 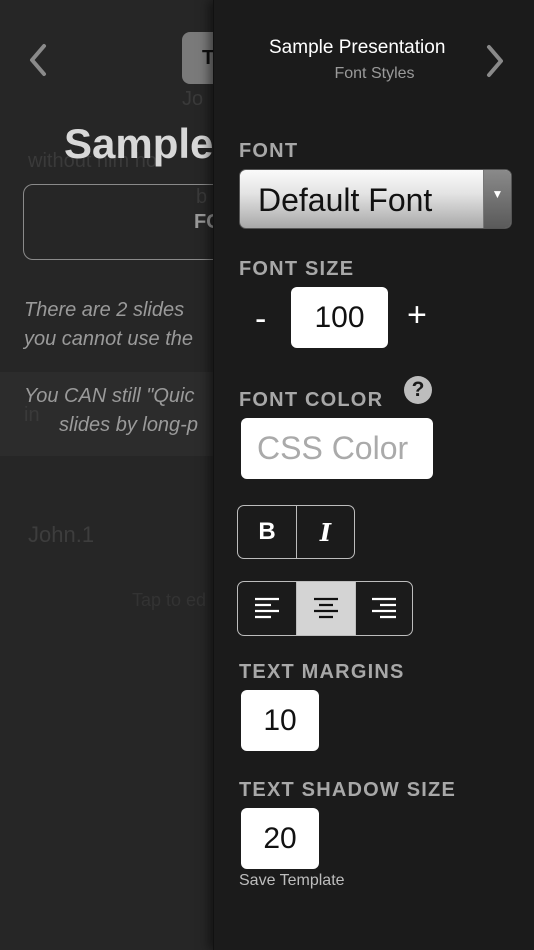 I want to click on font-select-value: Default Font, so click(x=345, y=200).